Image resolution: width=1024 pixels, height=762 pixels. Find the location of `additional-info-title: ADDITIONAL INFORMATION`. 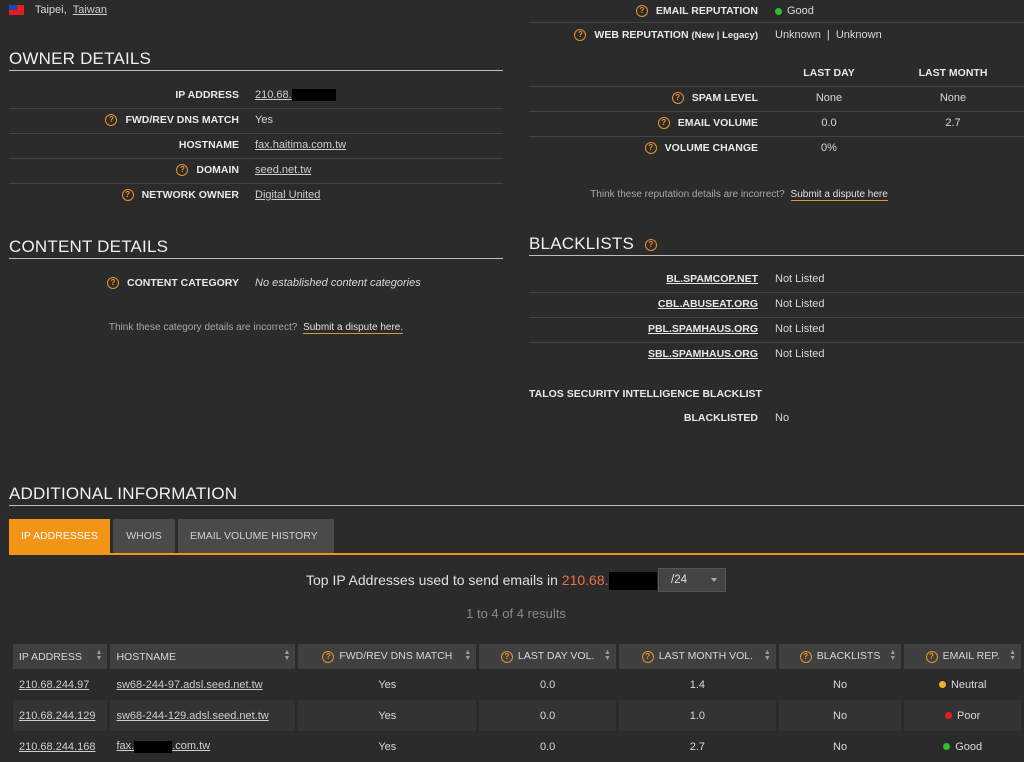

additional-info-title: ADDITIONAL INFORMATION is located at coordinates (123, 493).